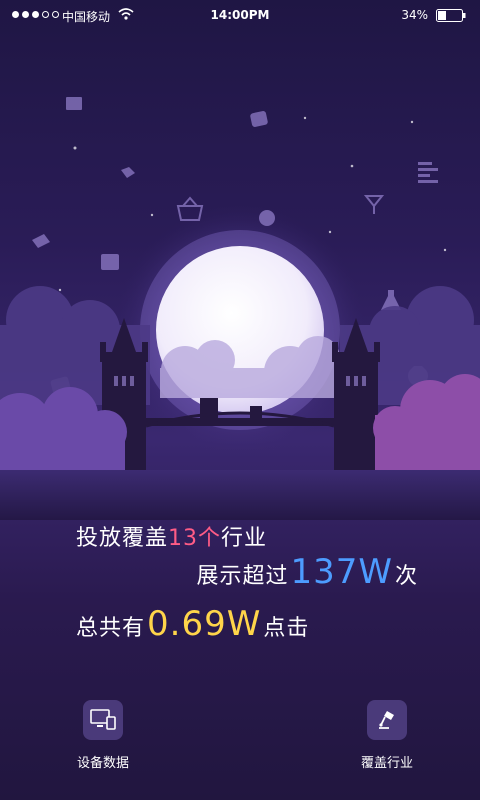  What do you see at coordinates (386, 763) in the screenshot?
I see `industry-coverage-label: 覆盖行业` at bounding box center [386, 763].